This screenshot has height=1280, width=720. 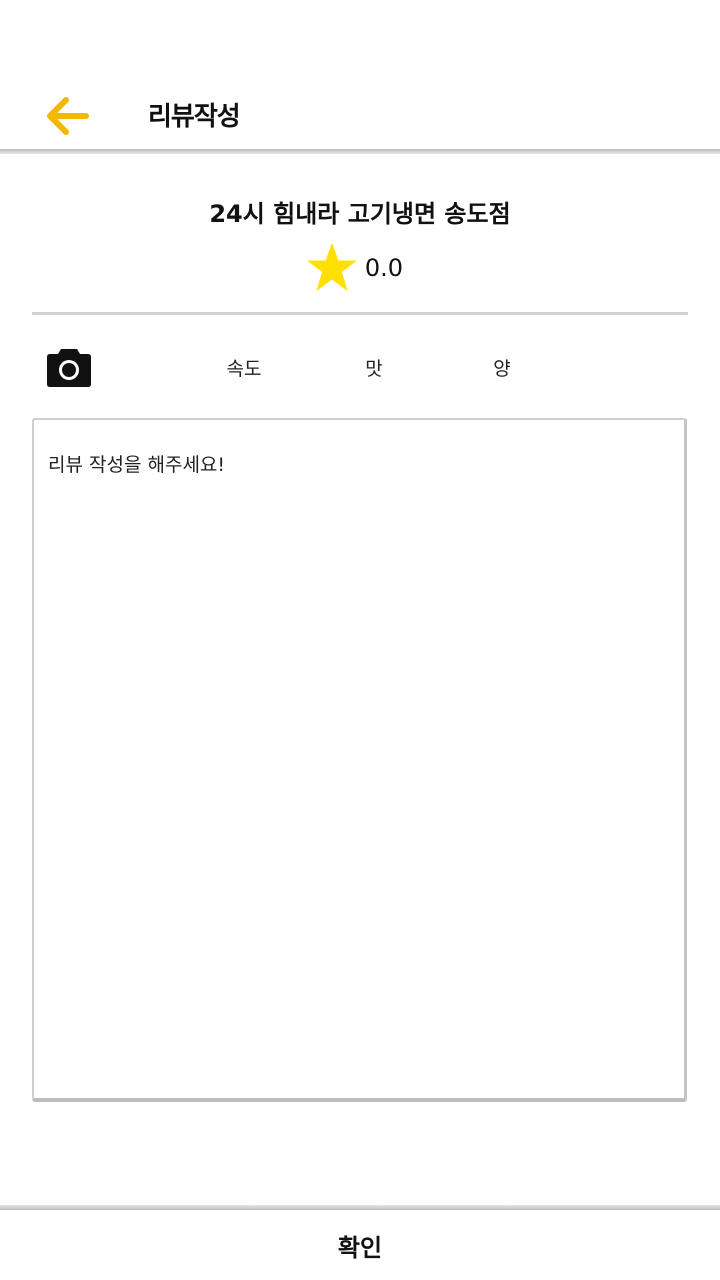 I want to click on header-divider, so click(x=360, y=151).